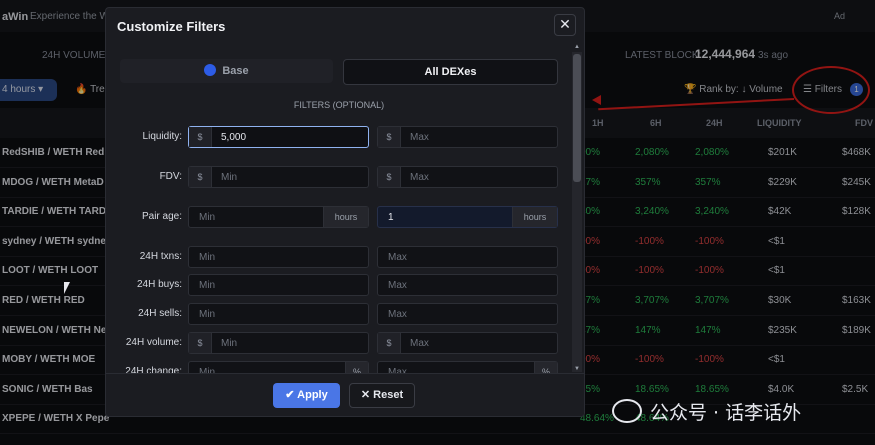 This screenshot has height=445, width=875. What do you see at coordinates (67, 288) in the screenshot?
I see `mouse-cursor-icon` at bounding box center [67, 288].